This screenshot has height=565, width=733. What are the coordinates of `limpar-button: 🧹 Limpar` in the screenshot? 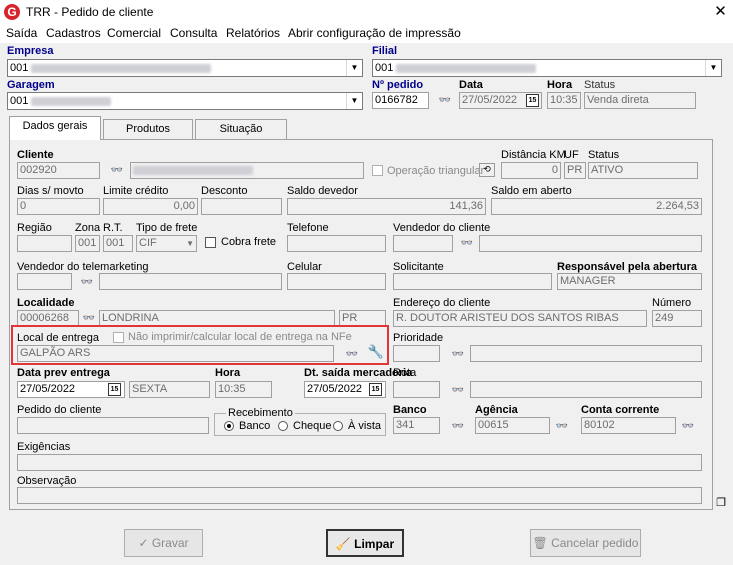 It's located at (365, 543).